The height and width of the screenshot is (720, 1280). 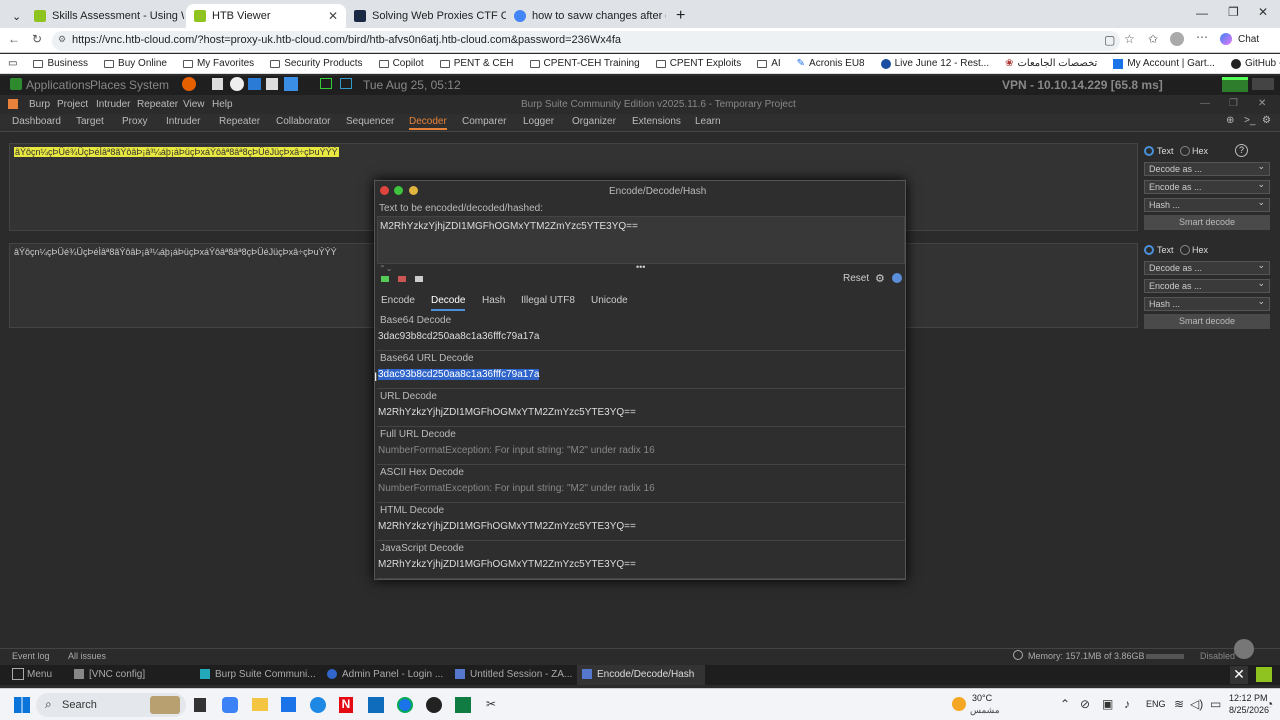 What do you see at coordinates (428, 123) in the screenshot?
I see `tab-decoder: Decoder` at bounding box center [428, 123].